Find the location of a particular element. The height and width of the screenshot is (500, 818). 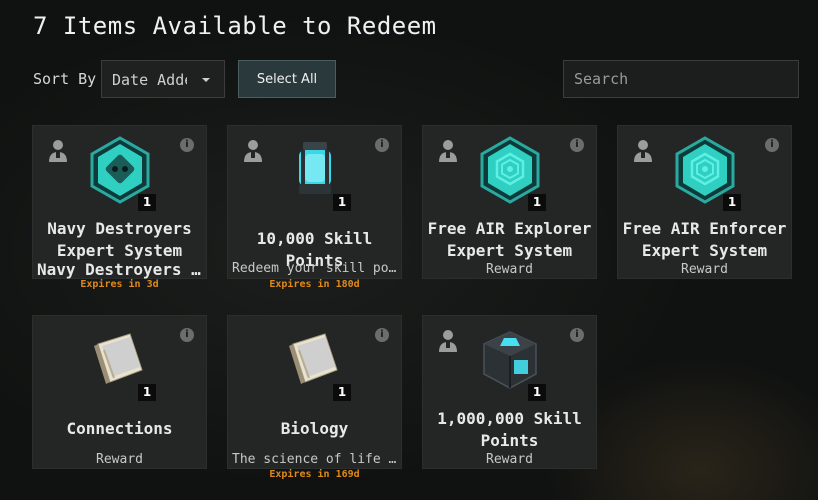

expiry-label: Expires in 169d is located at coordinates (314, 474).